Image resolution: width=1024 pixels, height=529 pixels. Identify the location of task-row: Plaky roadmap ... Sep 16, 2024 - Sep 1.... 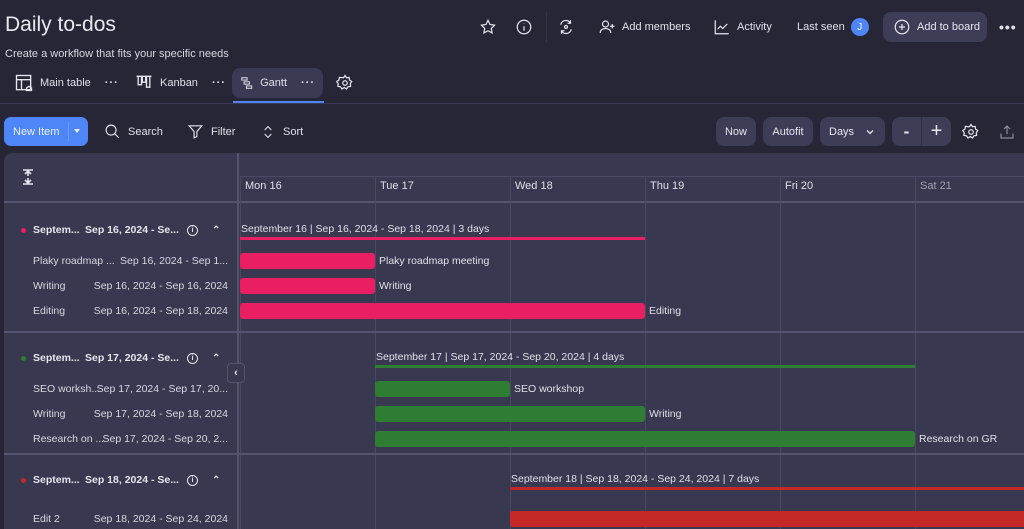
(120, 261).